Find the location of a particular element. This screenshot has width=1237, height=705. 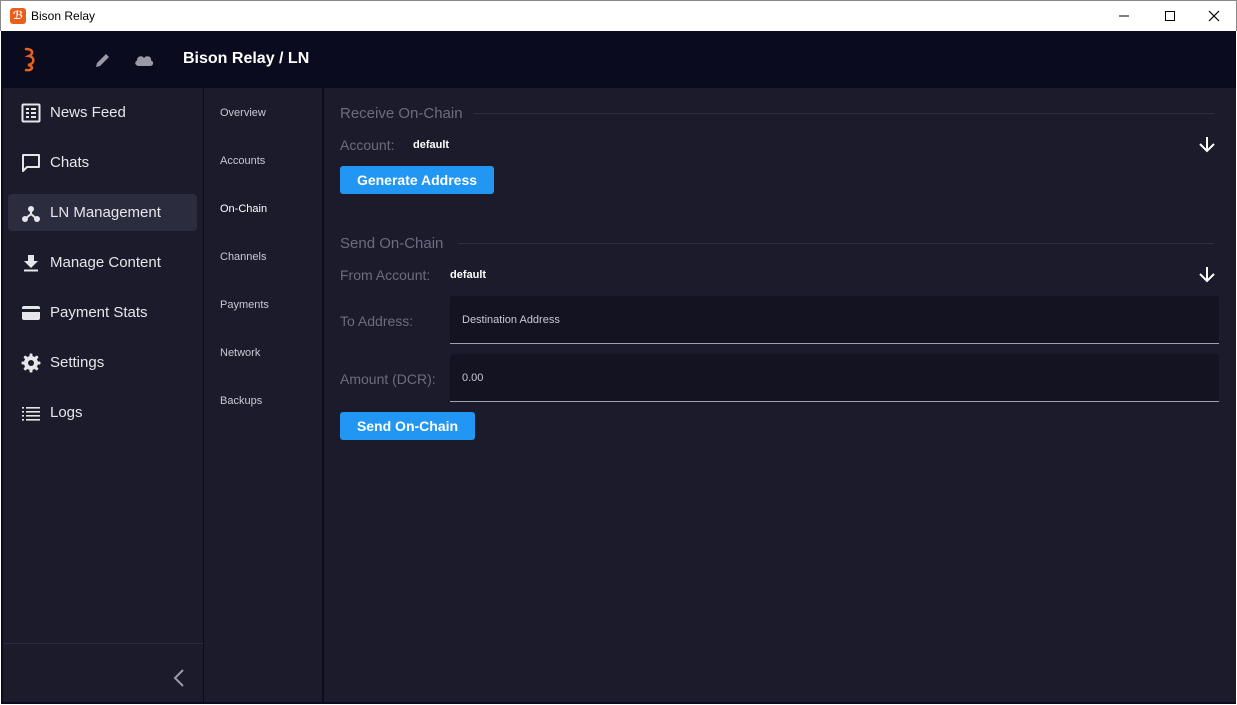

subnav-item-on-chain: On-Chain is located at coordinates (243, 209).